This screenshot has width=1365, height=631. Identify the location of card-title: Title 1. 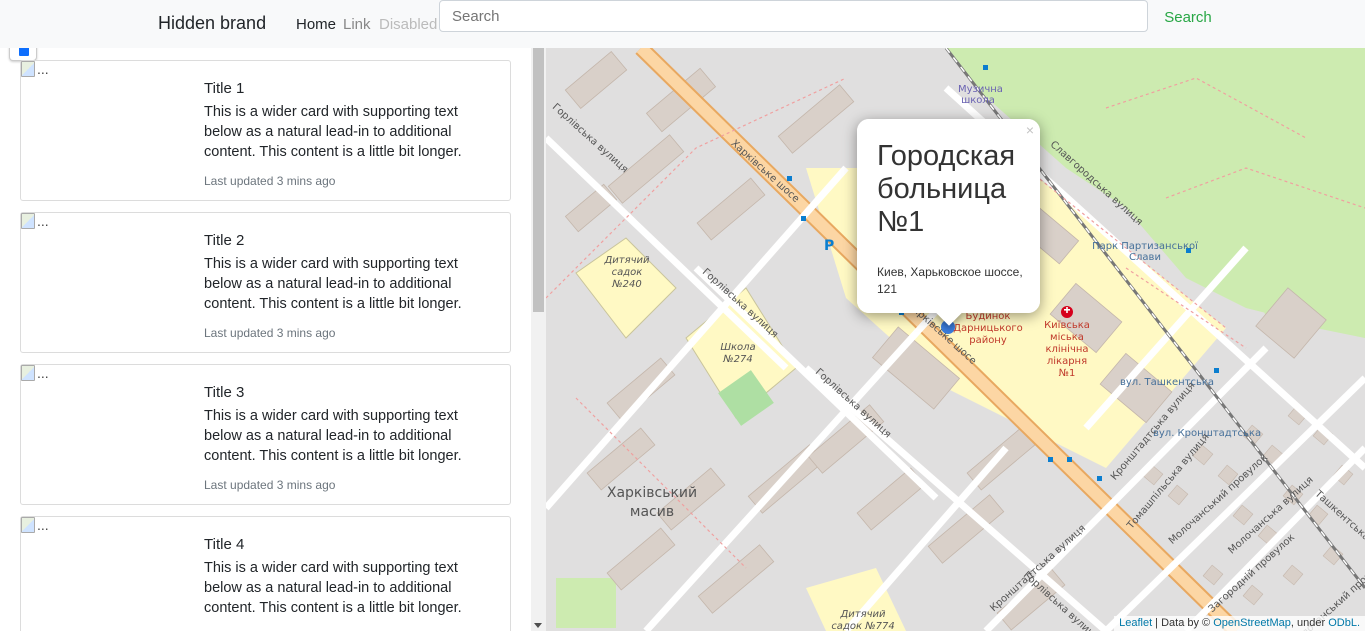
(224, 88).